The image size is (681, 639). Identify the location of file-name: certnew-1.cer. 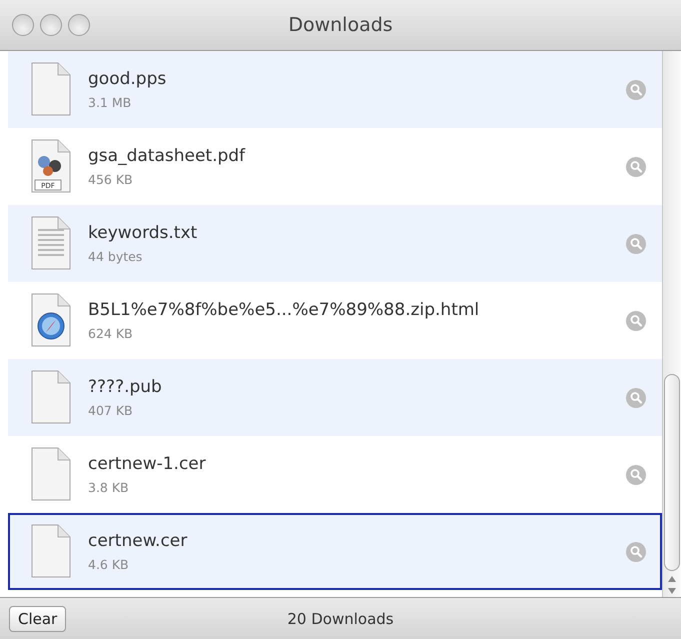
(147, 464).